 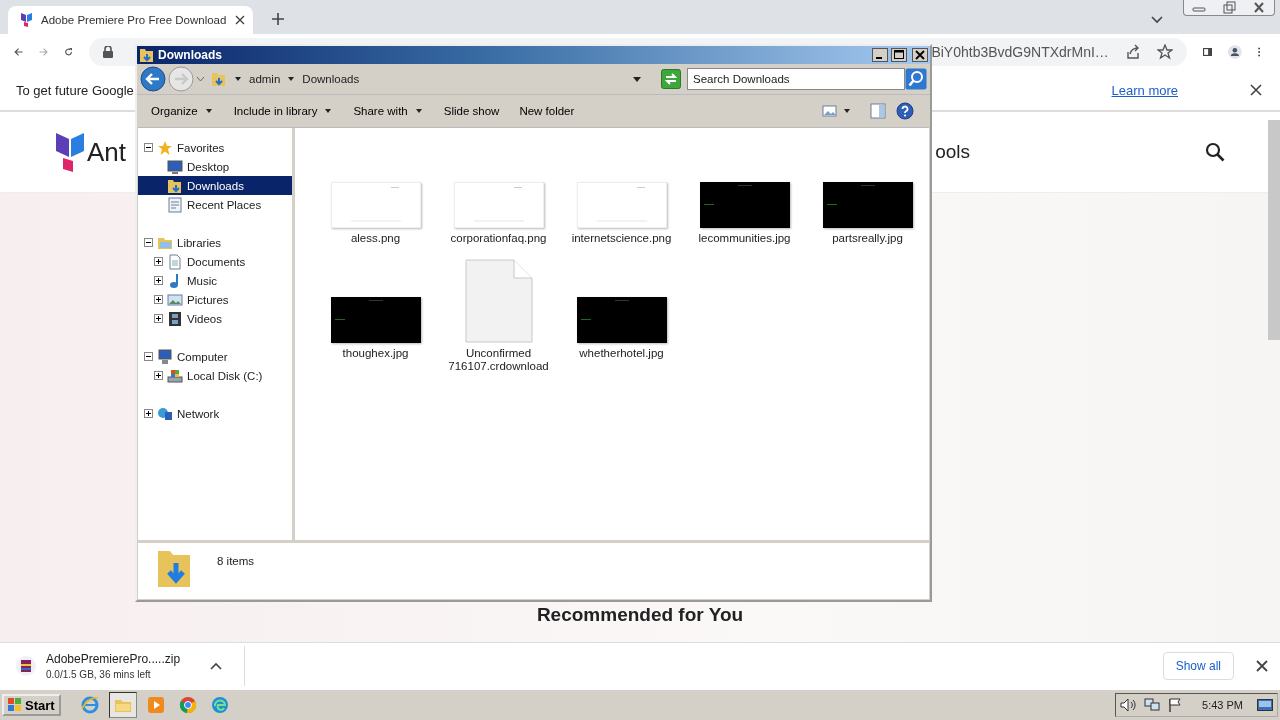 What do you see at coordinates (108, 52) in the screenshot?
I see `lock-icon` at bounding box center [108, 52].